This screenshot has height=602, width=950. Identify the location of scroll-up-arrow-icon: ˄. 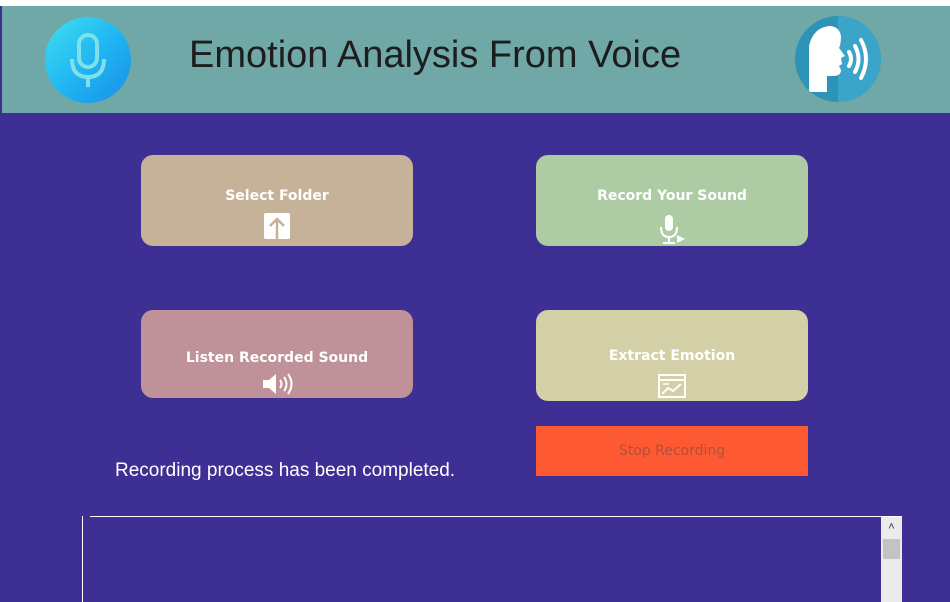
(891, 527).